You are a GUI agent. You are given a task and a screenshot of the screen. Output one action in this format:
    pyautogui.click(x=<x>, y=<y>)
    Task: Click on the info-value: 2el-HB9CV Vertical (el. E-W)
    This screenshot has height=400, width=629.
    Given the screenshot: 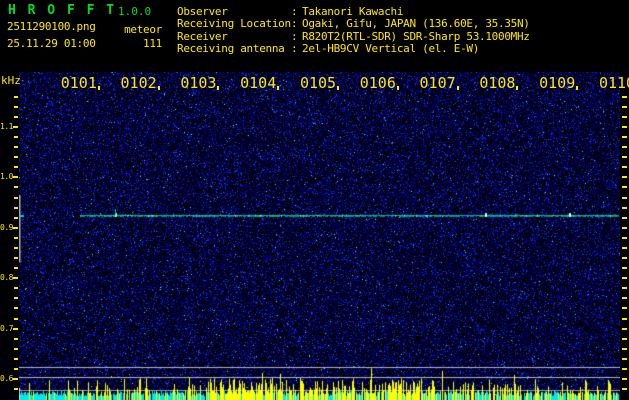 What is the action you would take?
    pyautogui.click(x=391, y=49)
    